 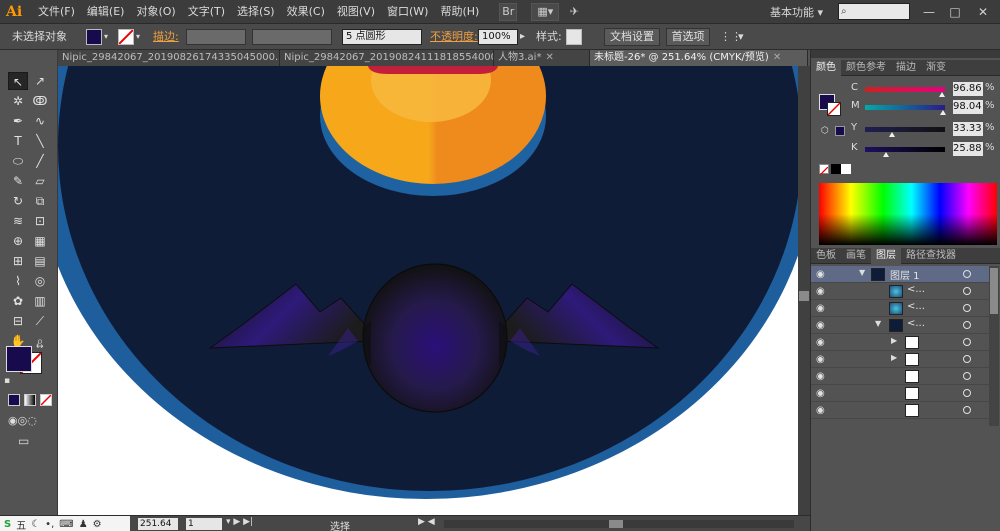 What do you see at coordinates (856, 256) in the screenshot?
I see `tab-brushes: 画笔` at bounding box center [856, 256].